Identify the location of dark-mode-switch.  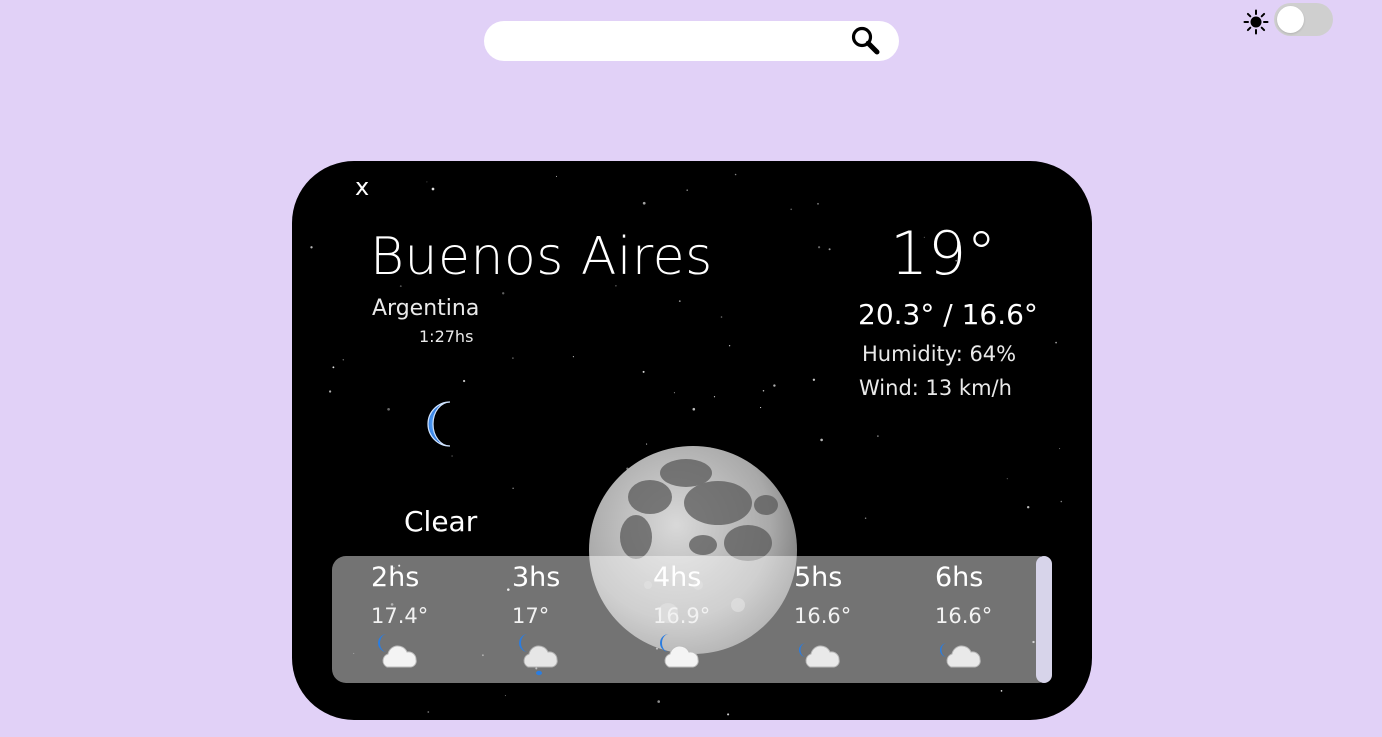
(1303, 19).